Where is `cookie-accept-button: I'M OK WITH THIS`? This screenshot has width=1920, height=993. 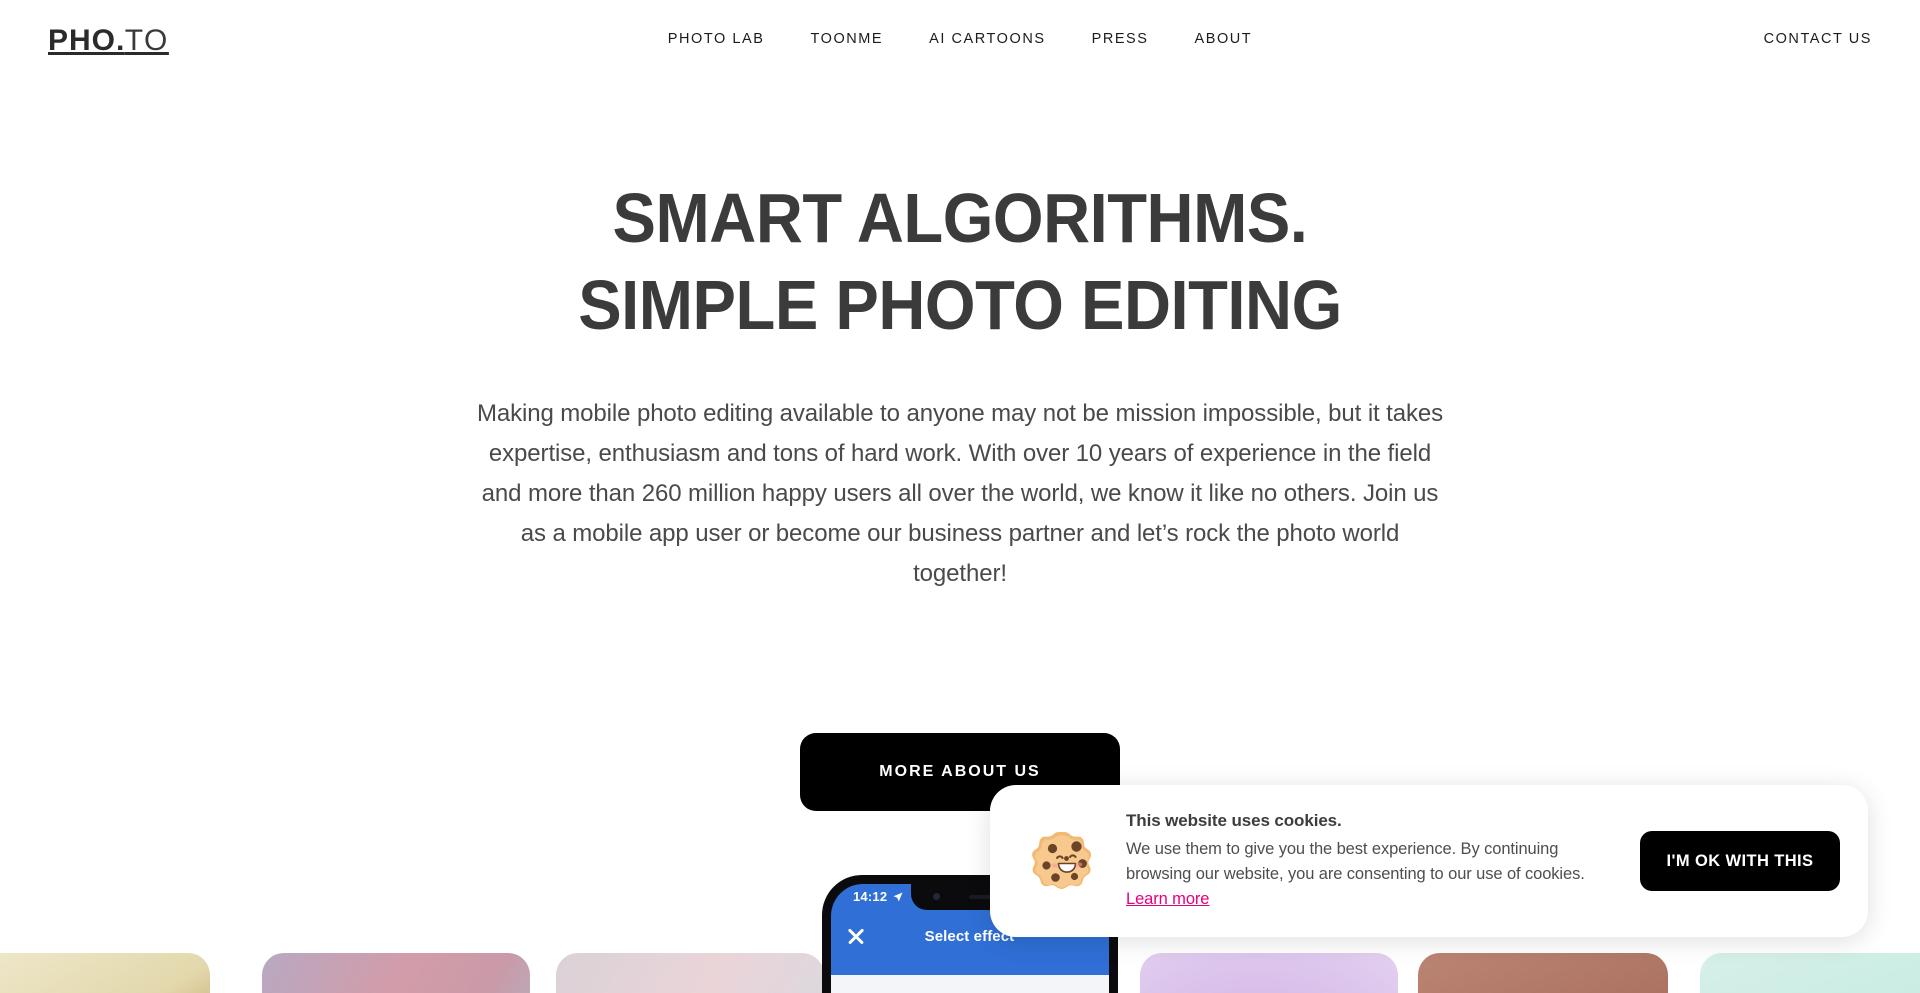 cookie-accept-button: I'M OK WITH THIS is located at coordinates (1740, 861).